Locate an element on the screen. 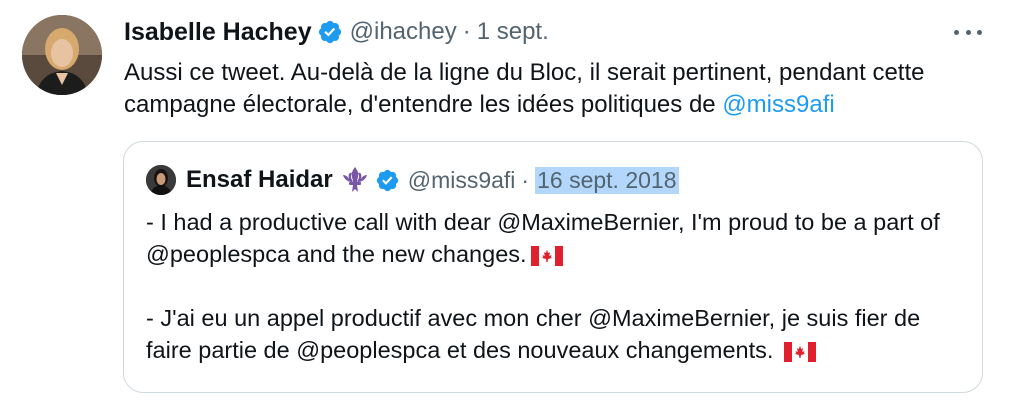 The width and height of the screenshot is (1022, 412). mention-link: @miss9afi is located at coordinates (778, 104).